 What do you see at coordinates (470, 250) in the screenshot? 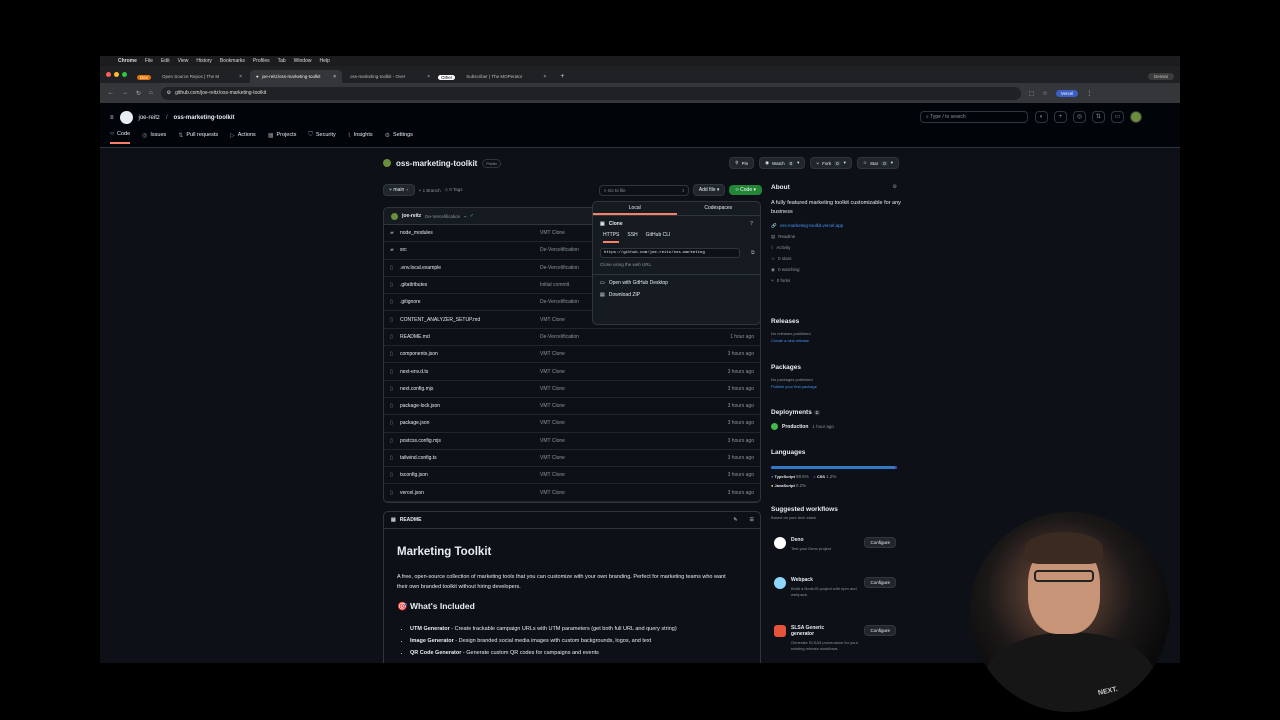
I see `file-name: src` at bounding box center [470, 250].